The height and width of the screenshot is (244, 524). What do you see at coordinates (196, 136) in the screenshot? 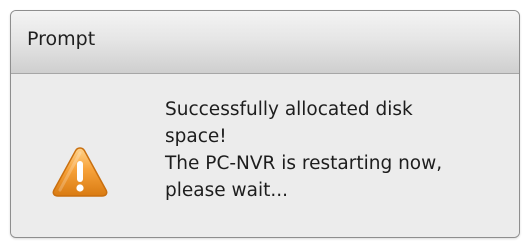
I see `message-line: space!` at bounding box center [196, 136].